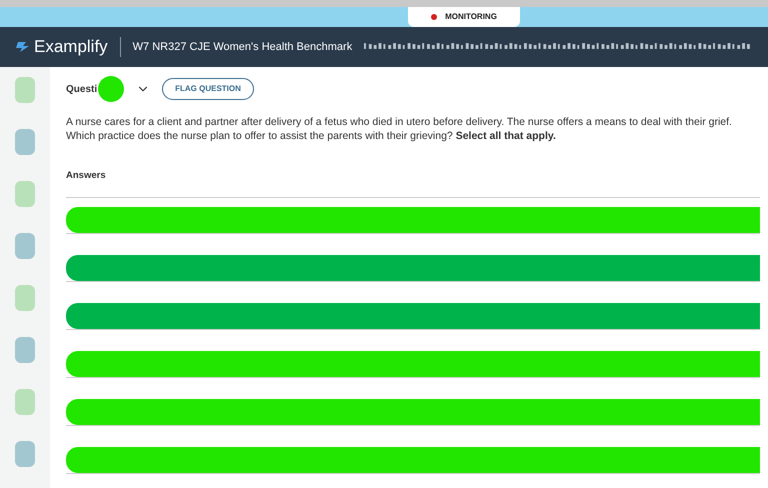 This screenshot has height=488, width=768. Describe the element at coordinates (399, 129) in the screenshot. I see `question-text: A nurse cares for a client and partner after delivery of a fetus who died in utero before delivery. The nurse offers a means to deal with their grief. Which practice does the nurse plan to offer to assist the parents with their grieving? Select all that apply.` at that location.